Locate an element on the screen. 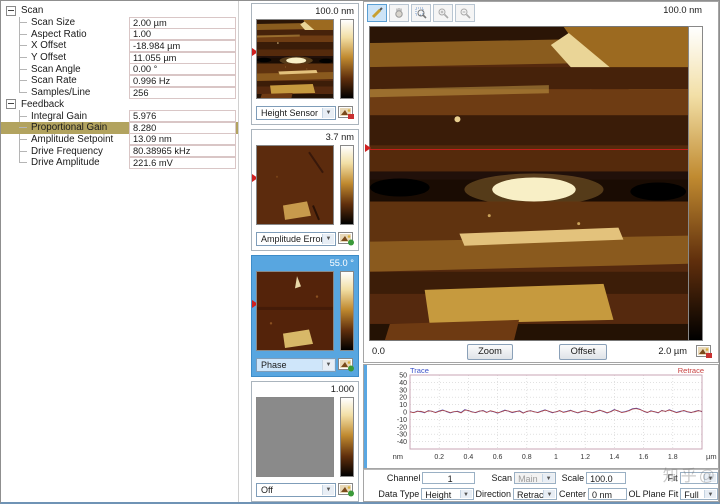 The image size is (720, 504). param-value: 80.38965 kHz is located at coordinates (182, 151).